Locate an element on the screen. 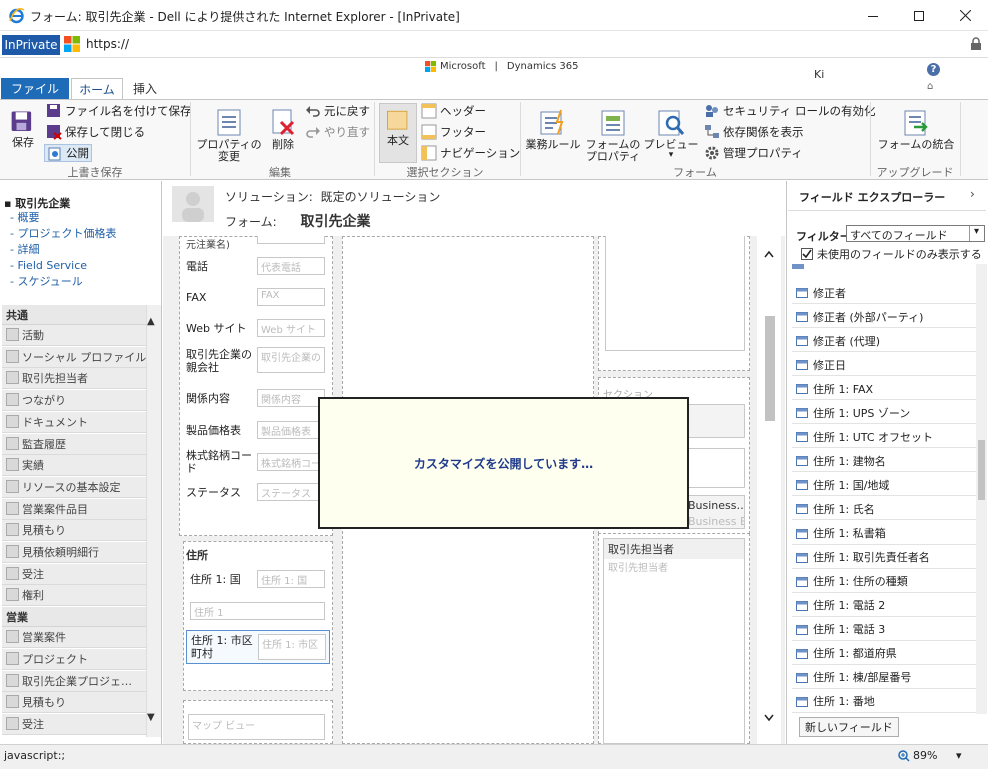 The image size is (988, 769). scroll-up-icon is located at coordinates (769, 254).